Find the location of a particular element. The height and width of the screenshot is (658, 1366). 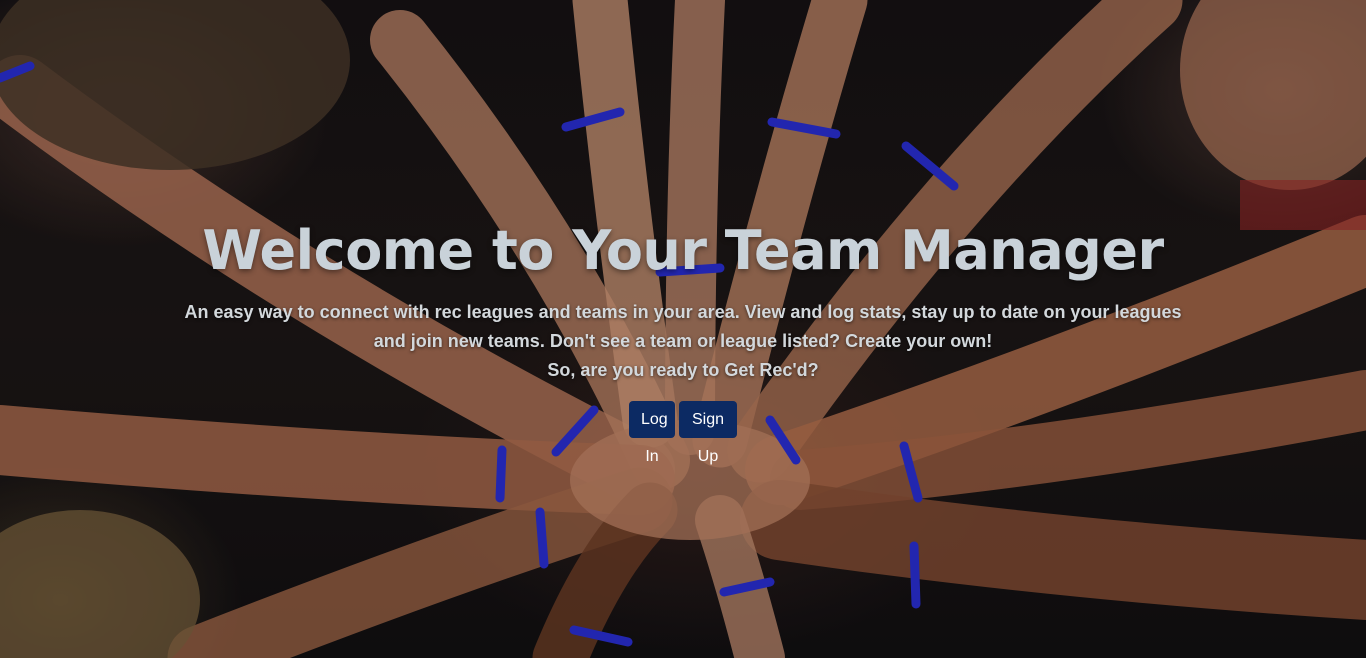

auth-buttons: Log In Sign Up is located at coordinates (683, 433).